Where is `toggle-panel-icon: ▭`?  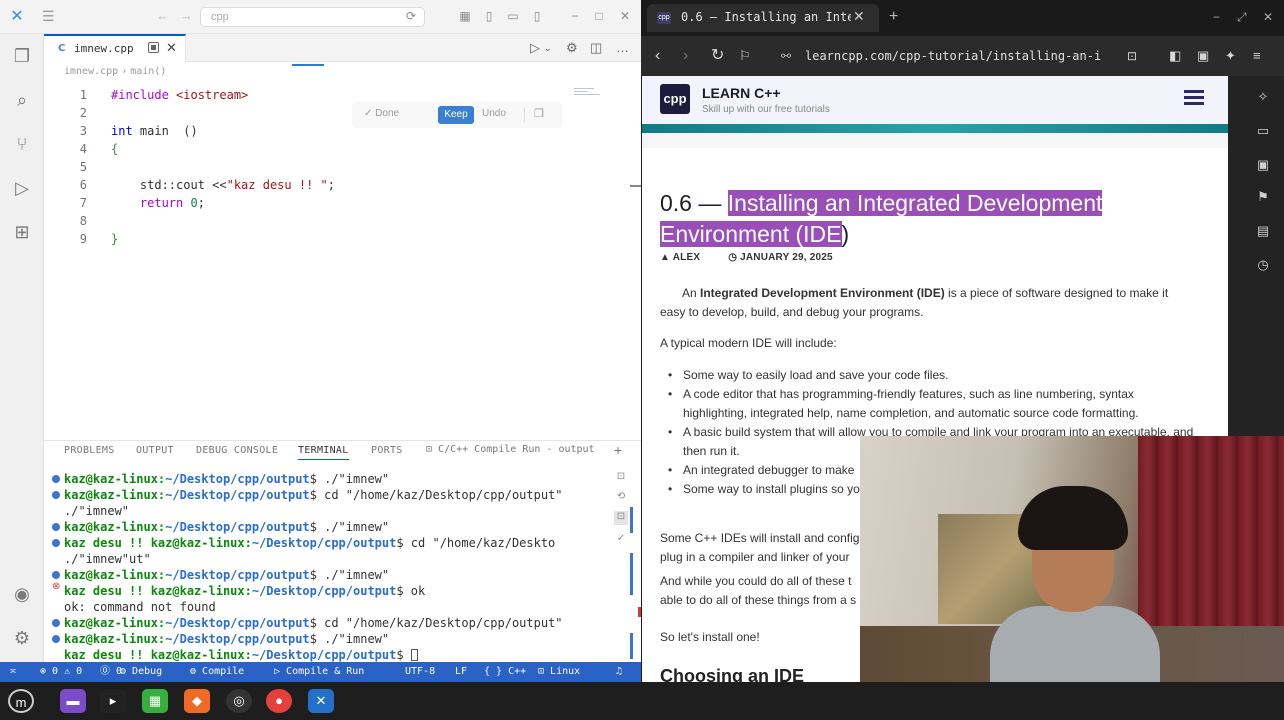 toggle-panel-icon: ▭ is located at coordinates (513, 16).